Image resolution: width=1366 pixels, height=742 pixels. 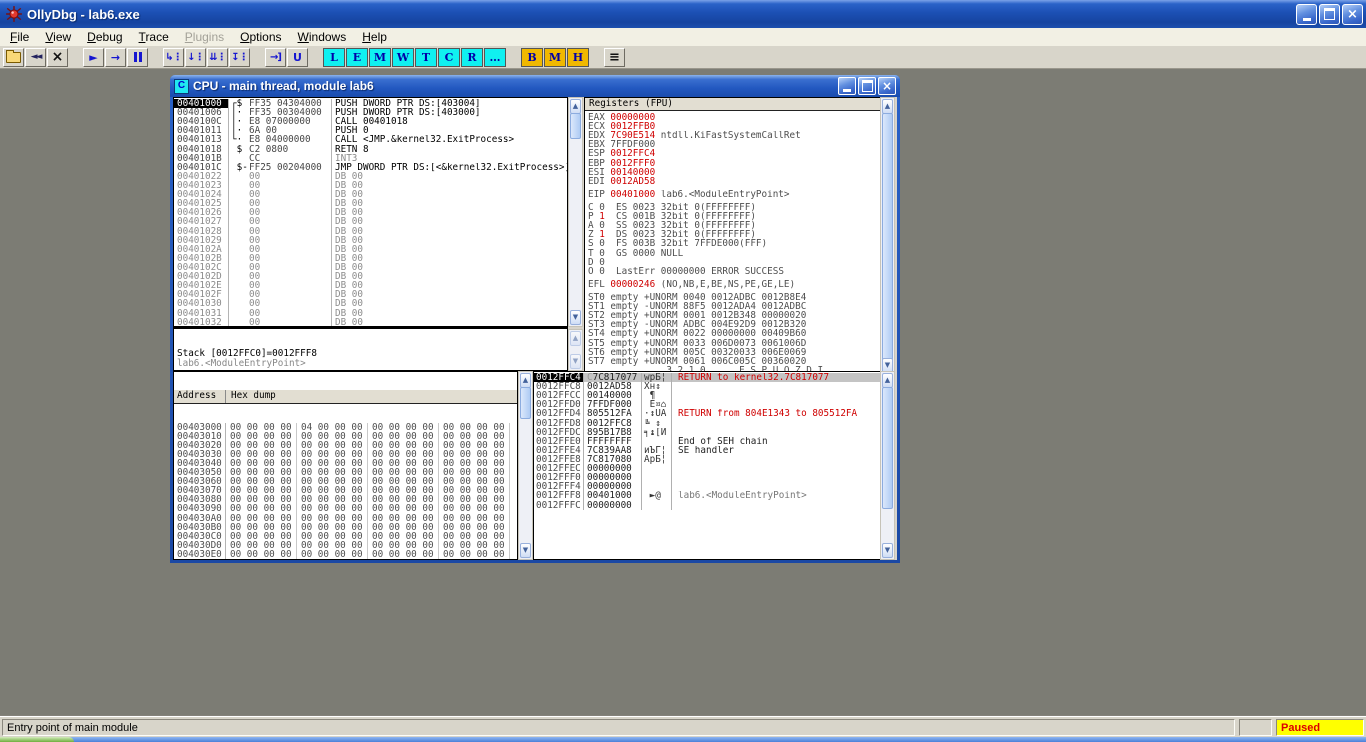 I want to click on view-breakpoints-button: B, so click(x=532, y=57).